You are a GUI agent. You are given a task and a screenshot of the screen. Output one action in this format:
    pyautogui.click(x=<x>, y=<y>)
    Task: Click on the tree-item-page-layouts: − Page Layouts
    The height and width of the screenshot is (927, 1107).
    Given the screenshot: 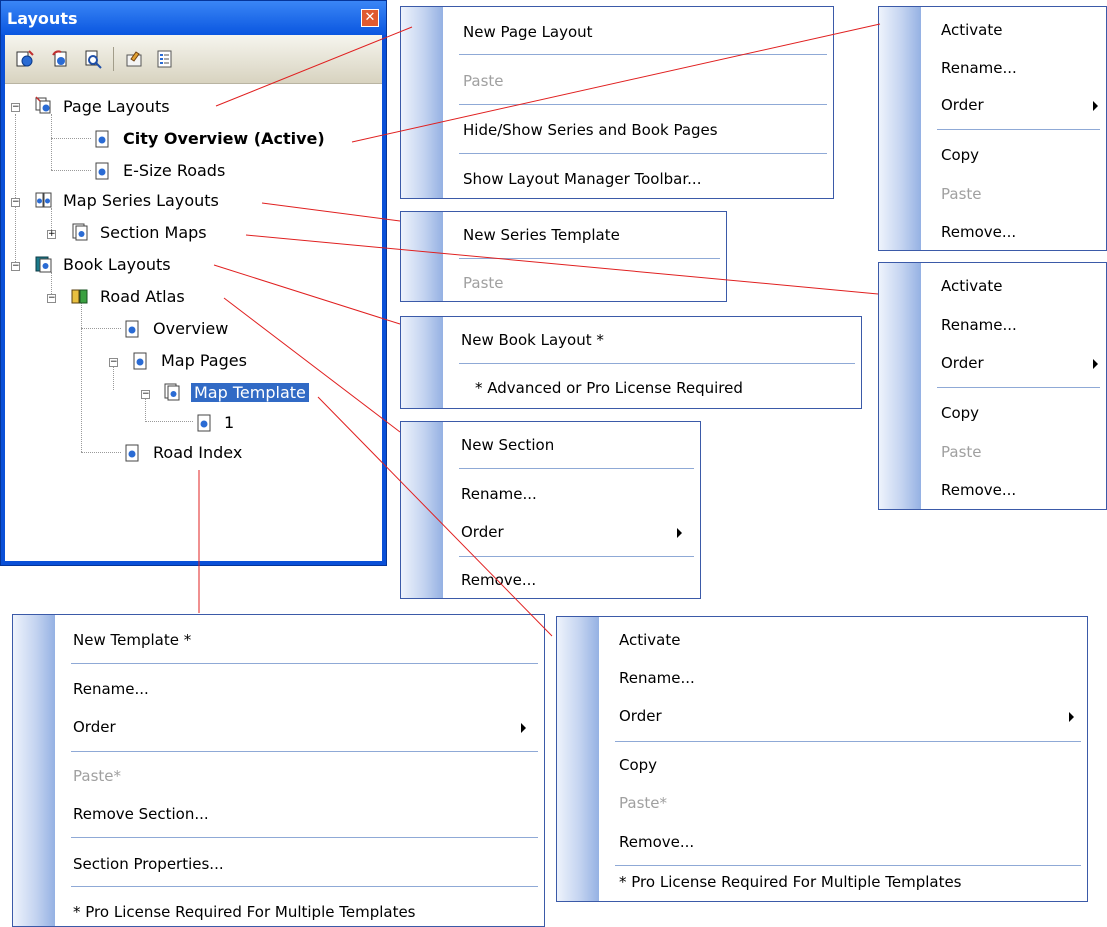 What is the action you would take?
    pyautogui.click(x=155, y=107)
    